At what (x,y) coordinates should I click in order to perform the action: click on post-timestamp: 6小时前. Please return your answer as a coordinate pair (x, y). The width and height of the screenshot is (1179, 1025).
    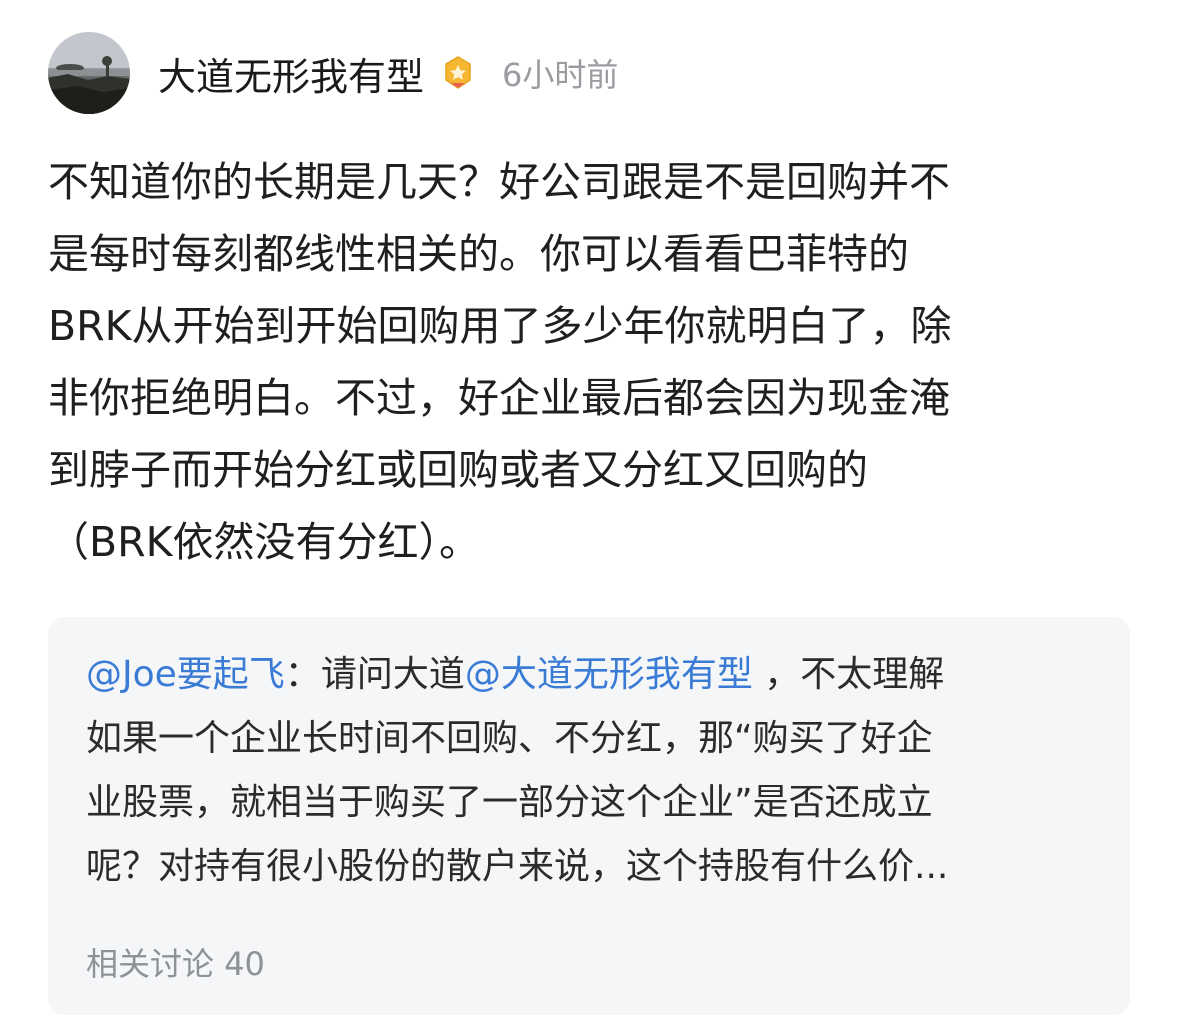
    Looking at the image, I should click on (560, 75).